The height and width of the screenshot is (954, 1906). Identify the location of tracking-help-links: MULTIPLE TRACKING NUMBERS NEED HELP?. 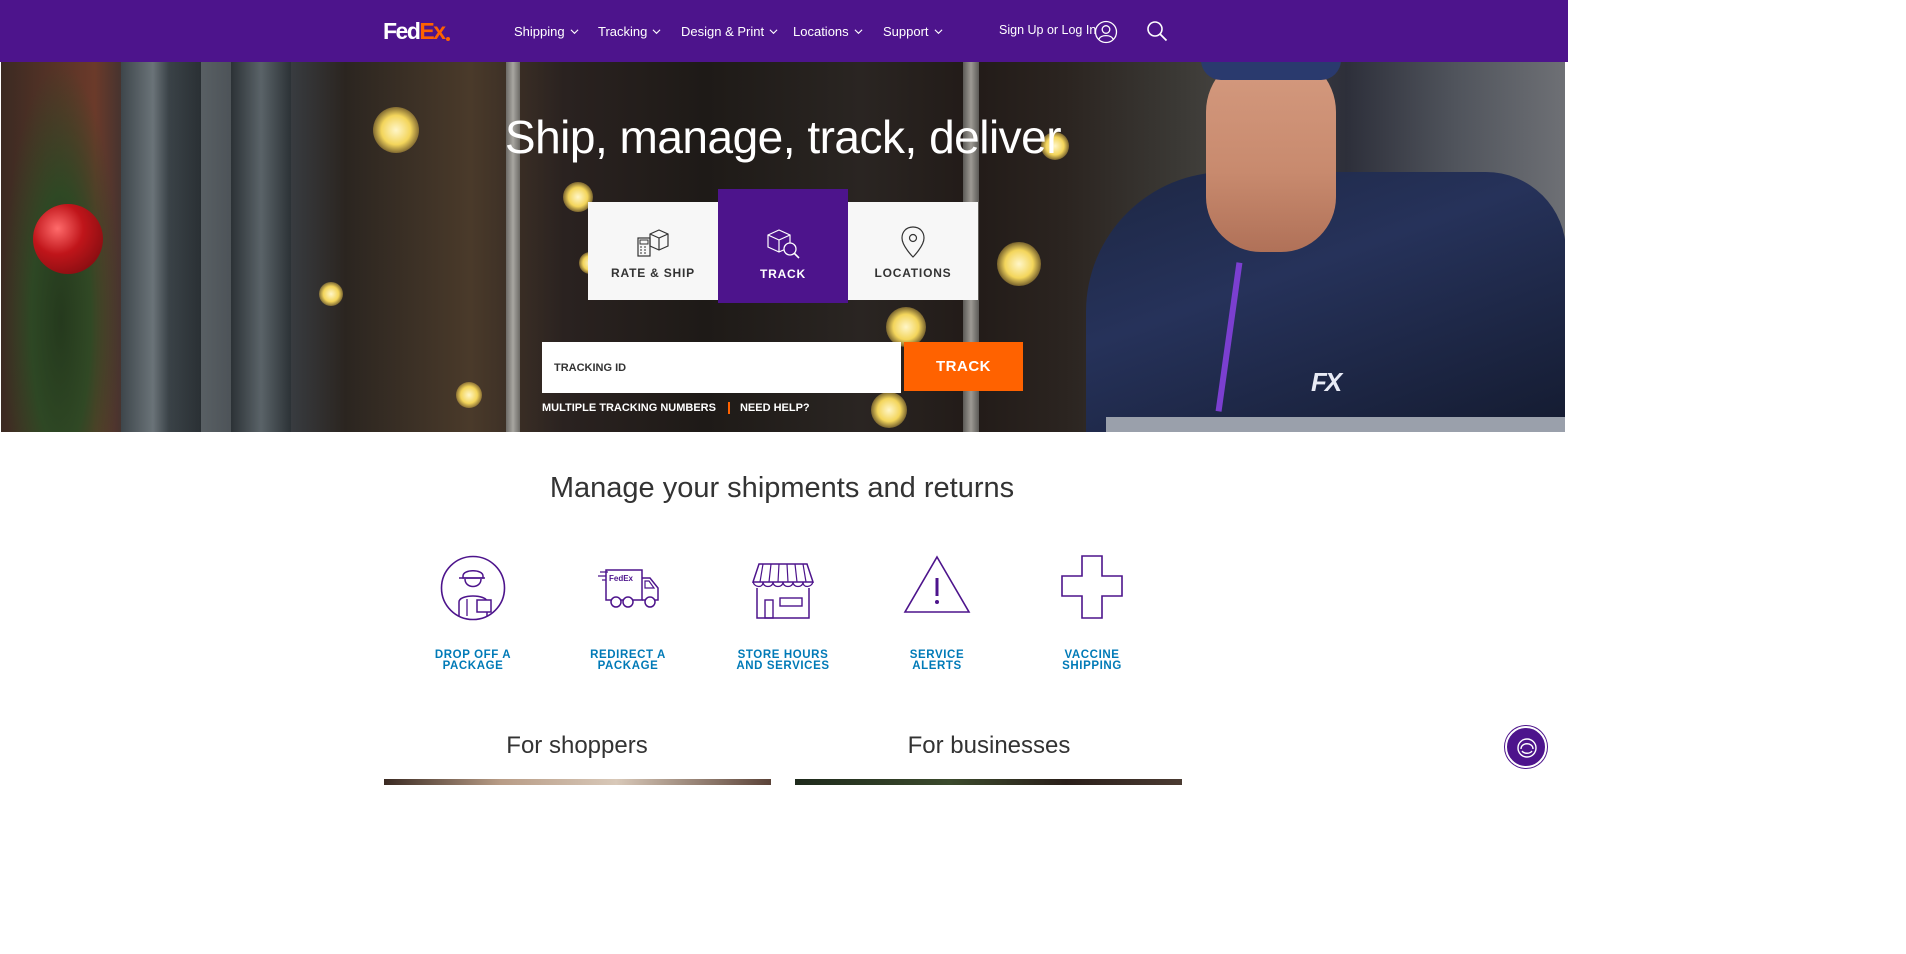
(676, 408).